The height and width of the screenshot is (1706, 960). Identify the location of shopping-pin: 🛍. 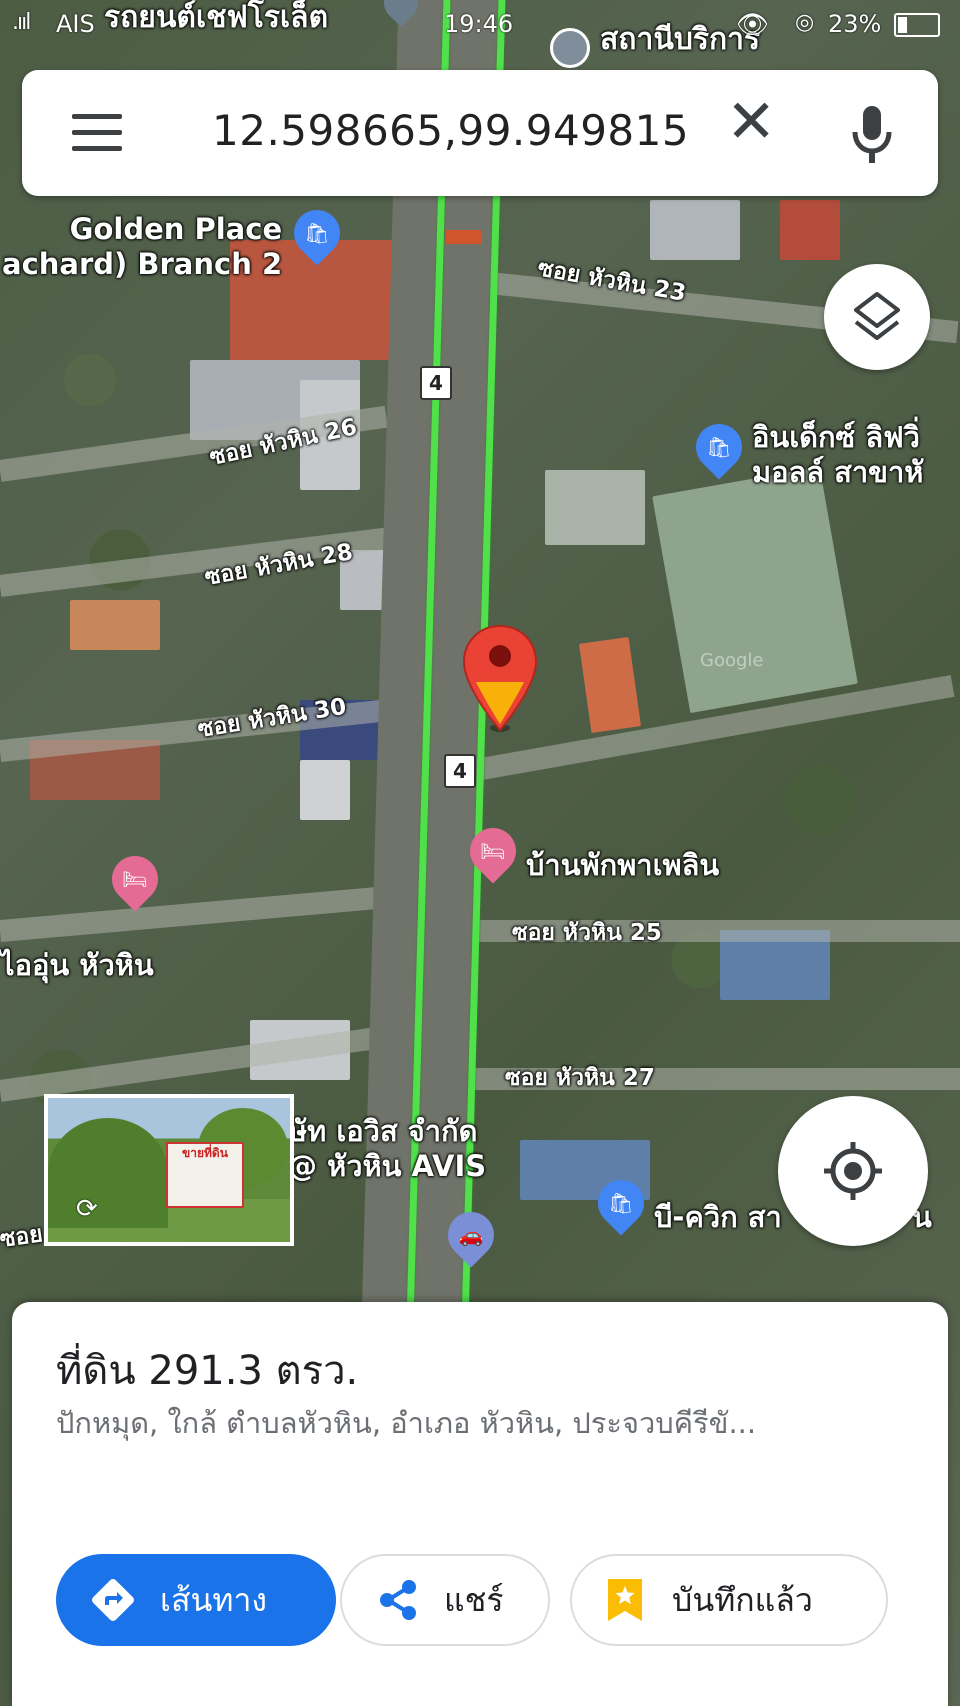
(719, 447).